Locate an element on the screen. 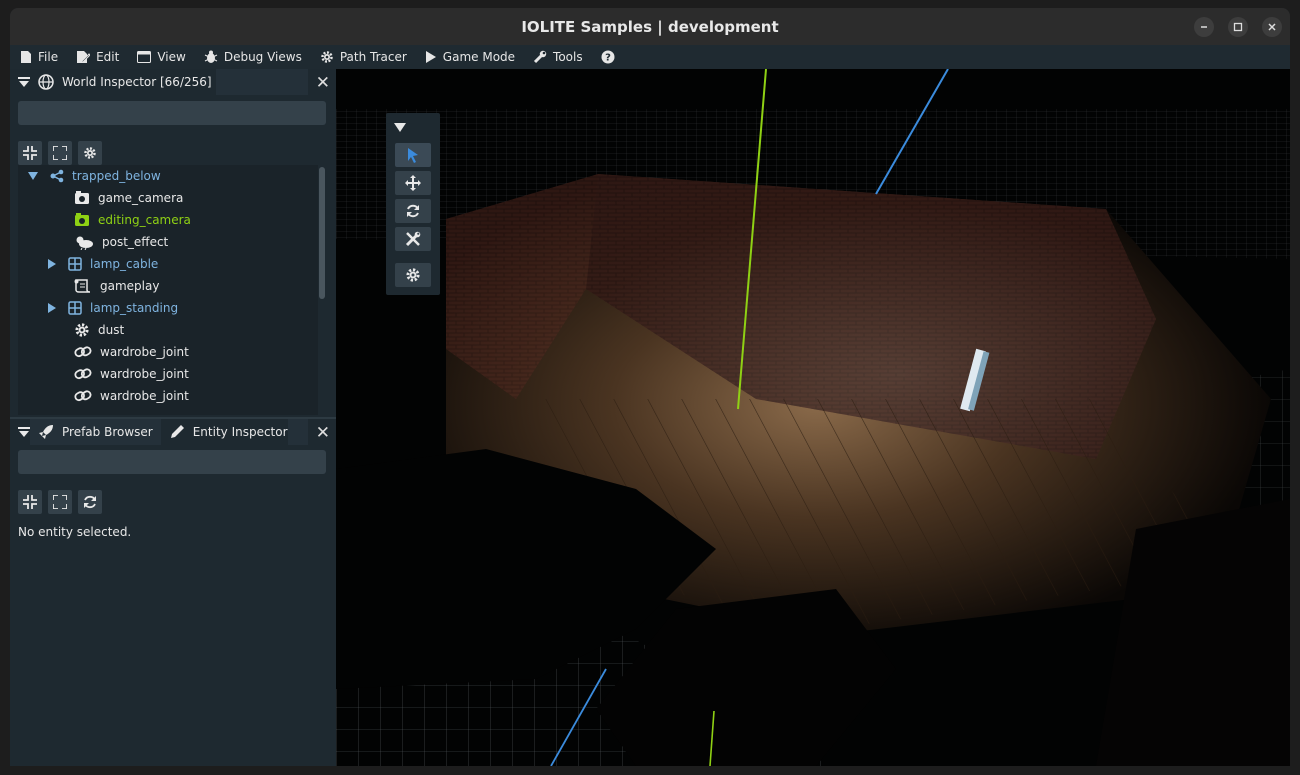 This screenshot has width=1300, height=775. window-title: IOLITE Samples | development is located at coordinates (650, 26).